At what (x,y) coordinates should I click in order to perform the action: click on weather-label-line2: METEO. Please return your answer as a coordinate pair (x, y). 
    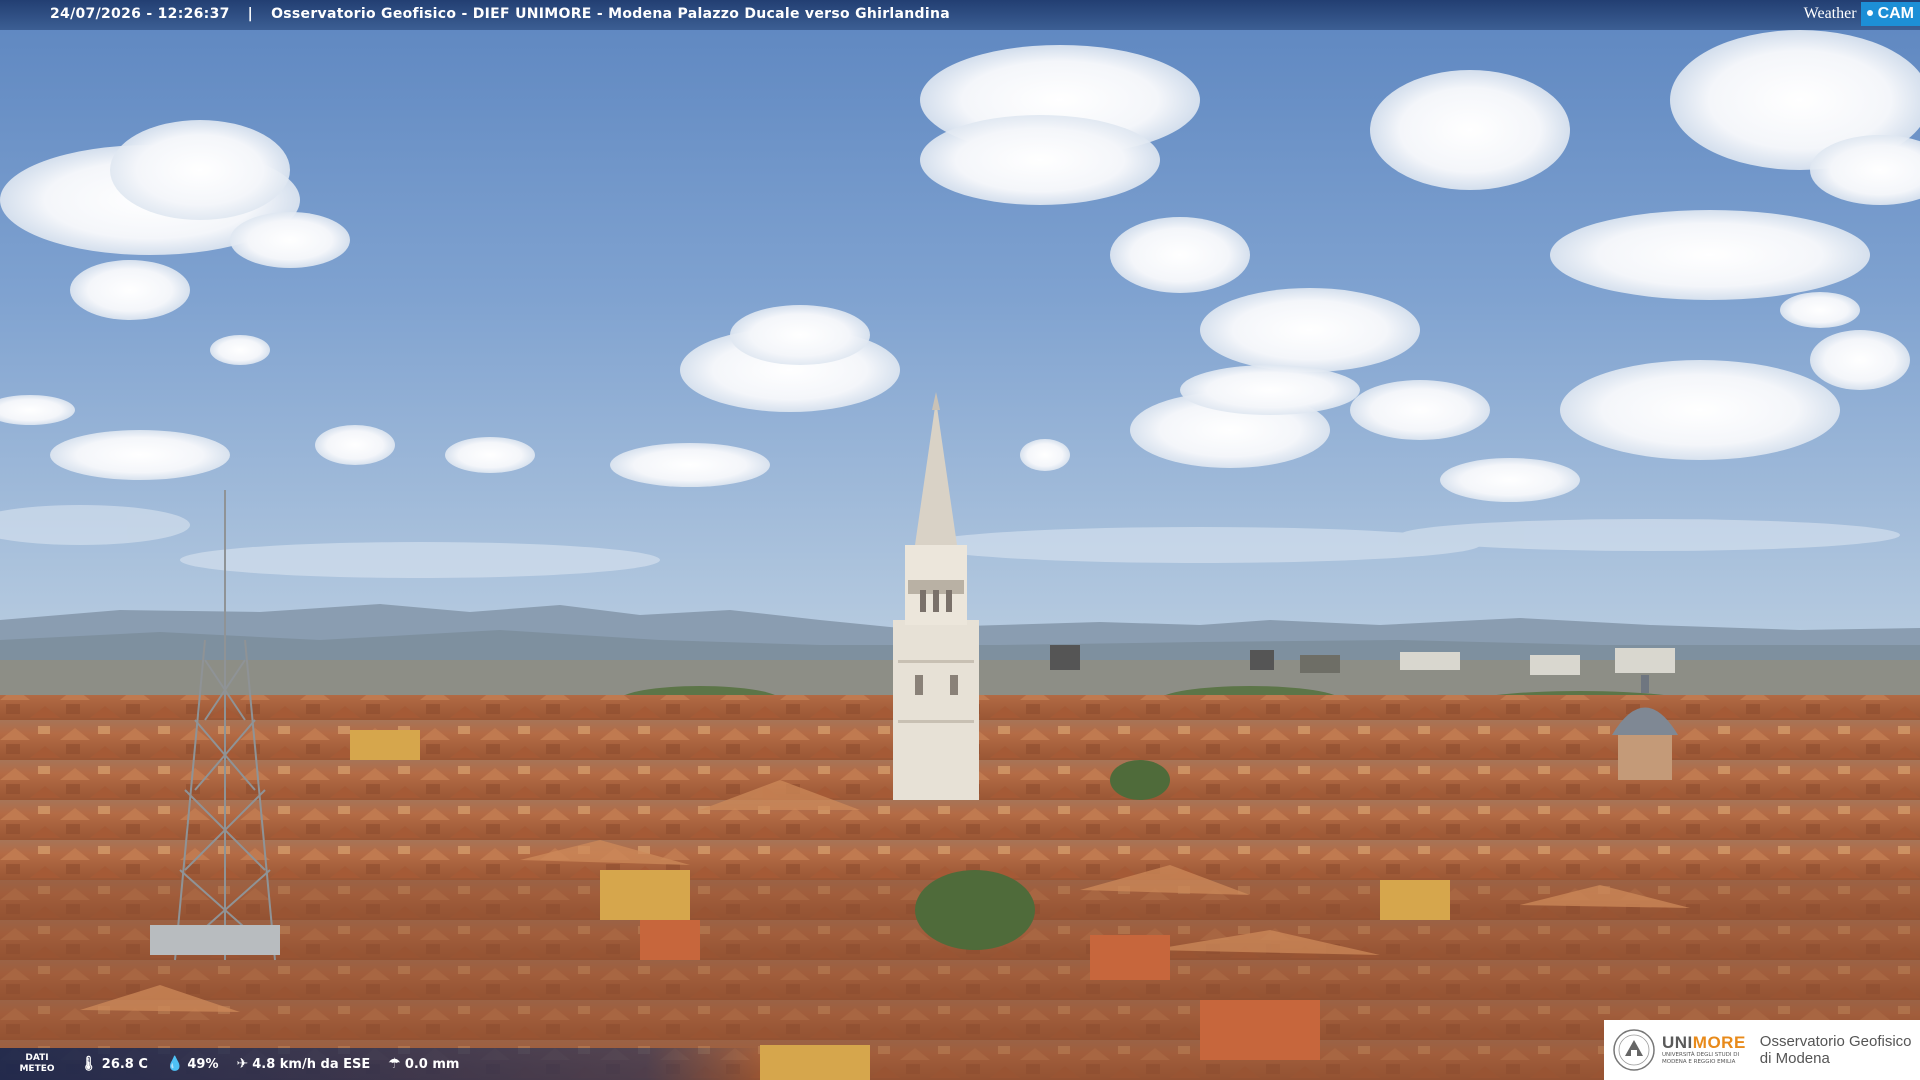
    Looking at the image, I should click on (37, 1069).